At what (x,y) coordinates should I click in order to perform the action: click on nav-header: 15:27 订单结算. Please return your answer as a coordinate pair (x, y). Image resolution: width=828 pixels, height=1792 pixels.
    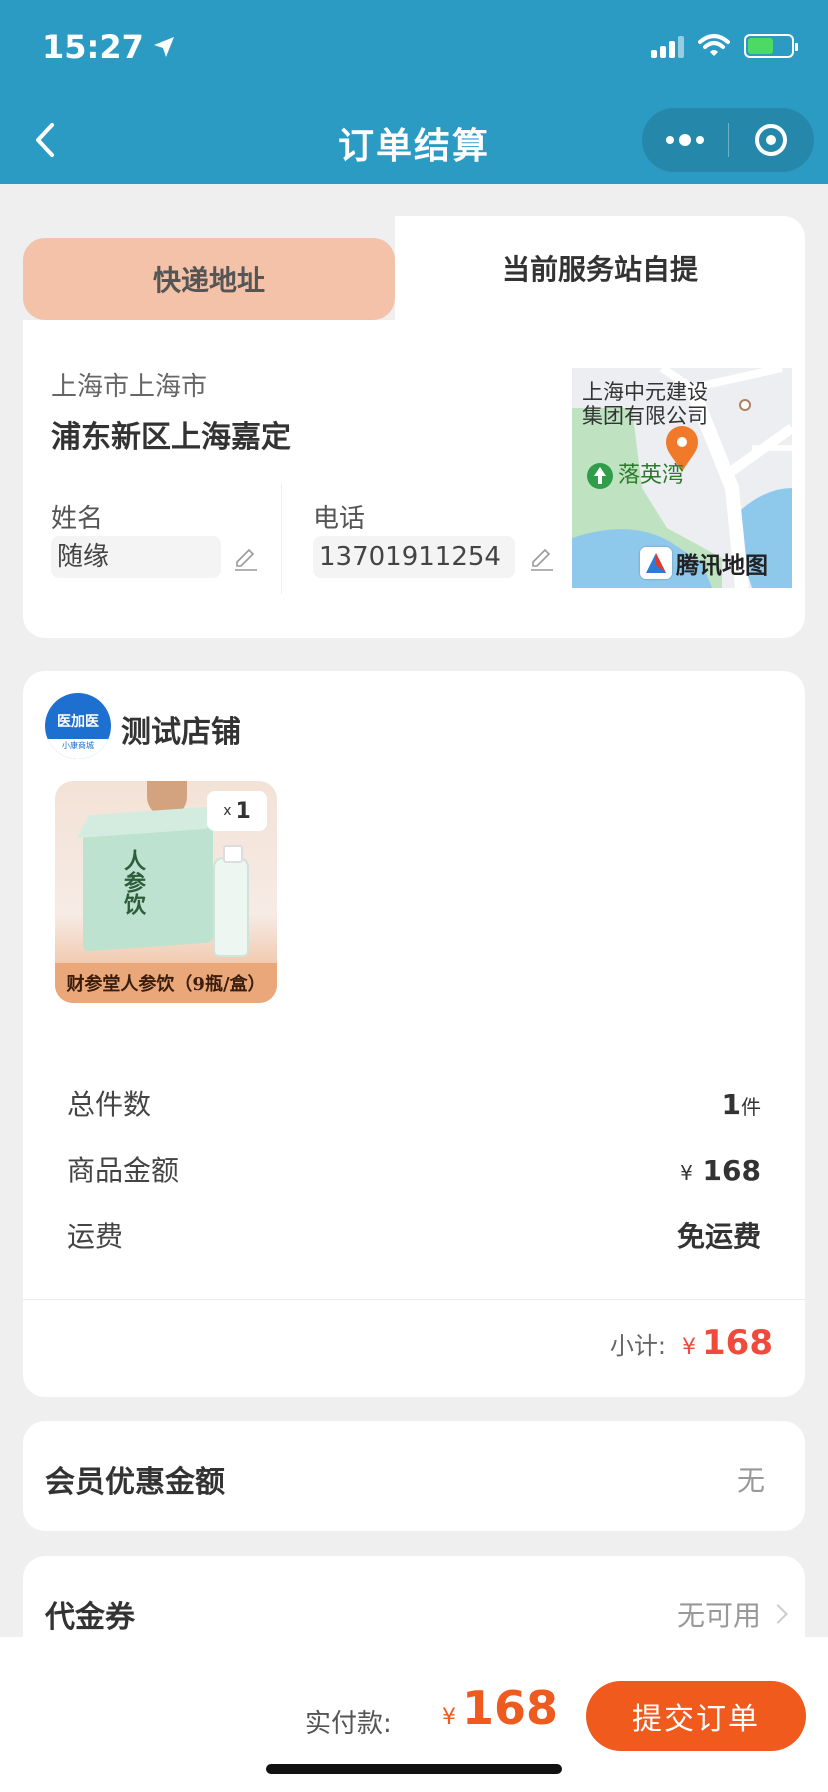
    Looking at the image, I should click on (414, 92).